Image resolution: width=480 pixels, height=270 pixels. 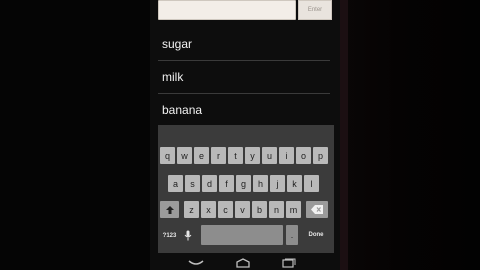 I want to click on period-key: ., so click(x=292, y=235).